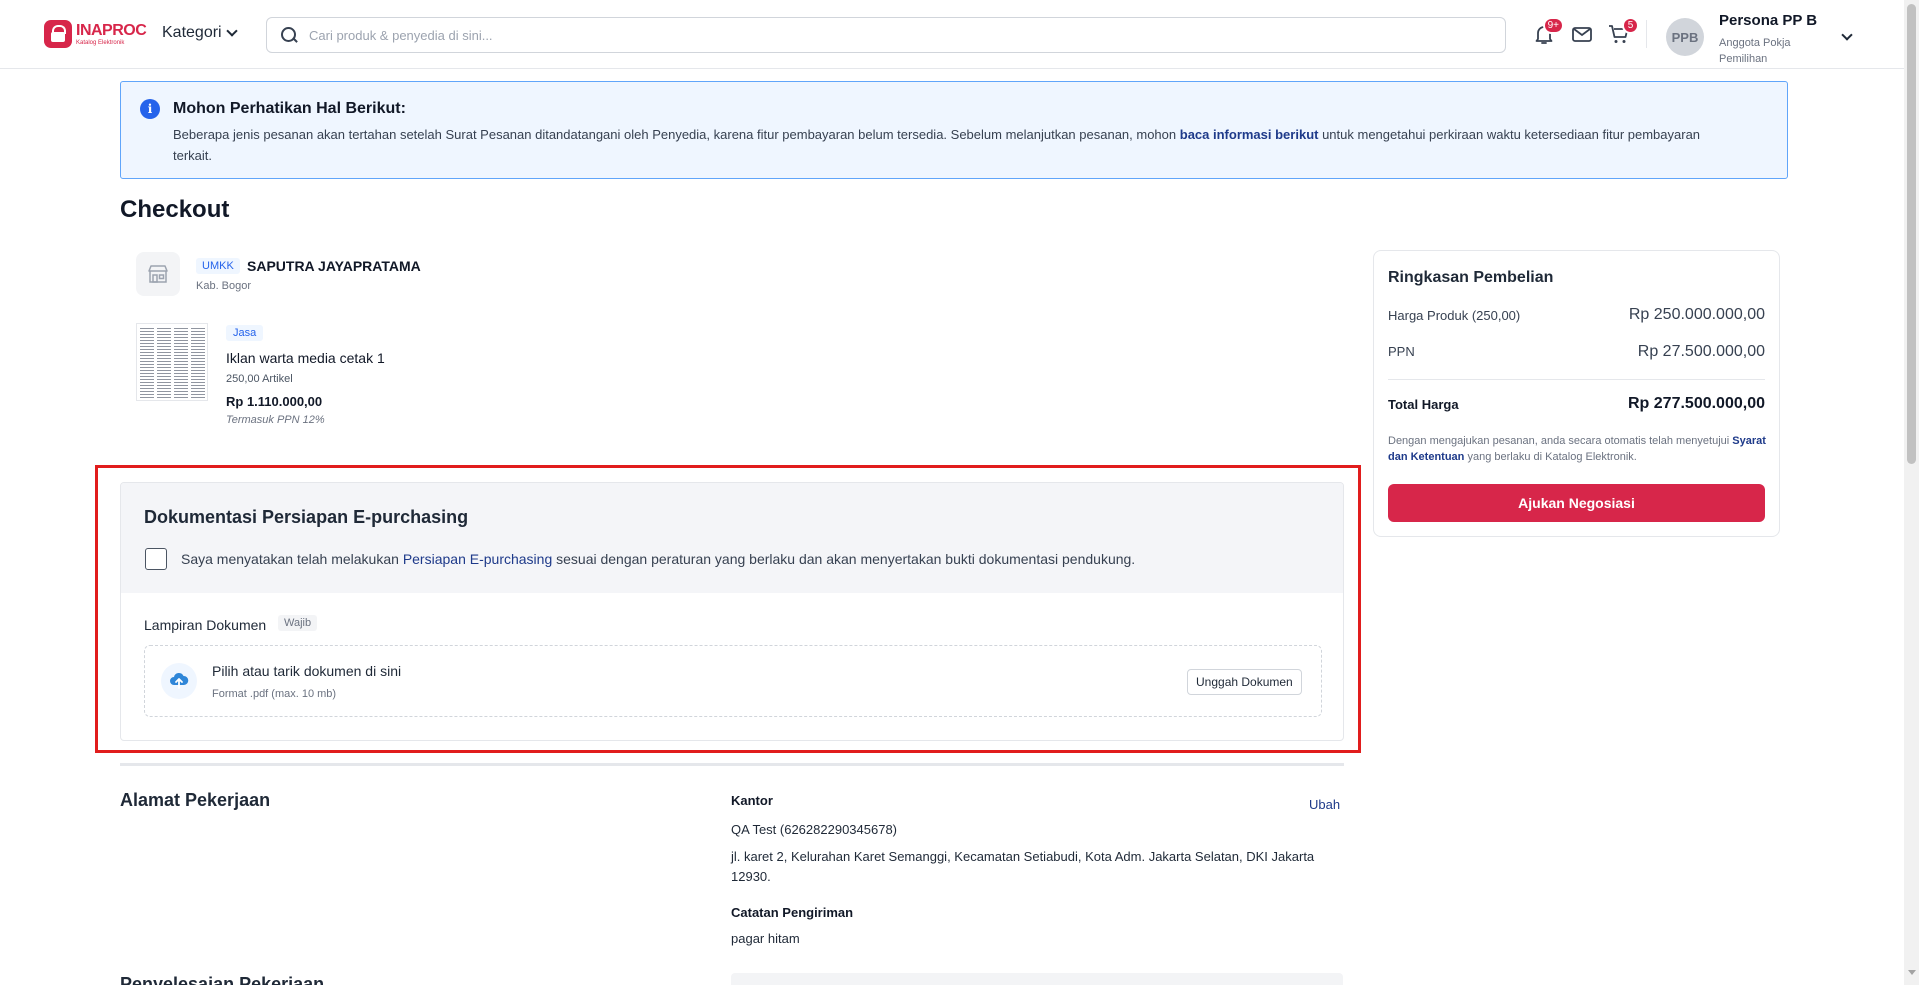  Describe the element at coordinates (195, 800) in the screenshot. I see `work-address-title: Alamat Pekerjaan` at that location.